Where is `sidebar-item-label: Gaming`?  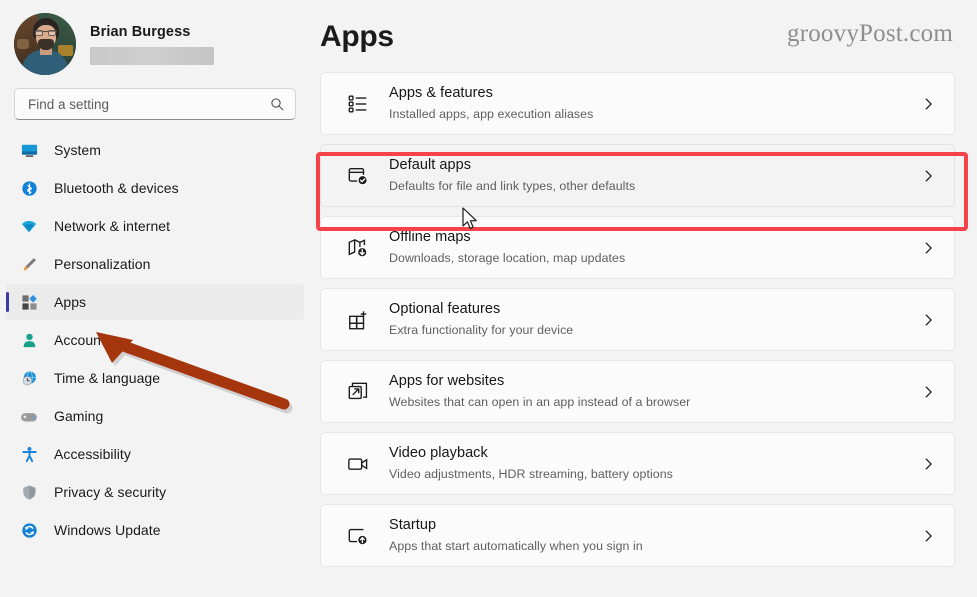
sidebar-item-label: Gaming is located at coordinates (79, 416).